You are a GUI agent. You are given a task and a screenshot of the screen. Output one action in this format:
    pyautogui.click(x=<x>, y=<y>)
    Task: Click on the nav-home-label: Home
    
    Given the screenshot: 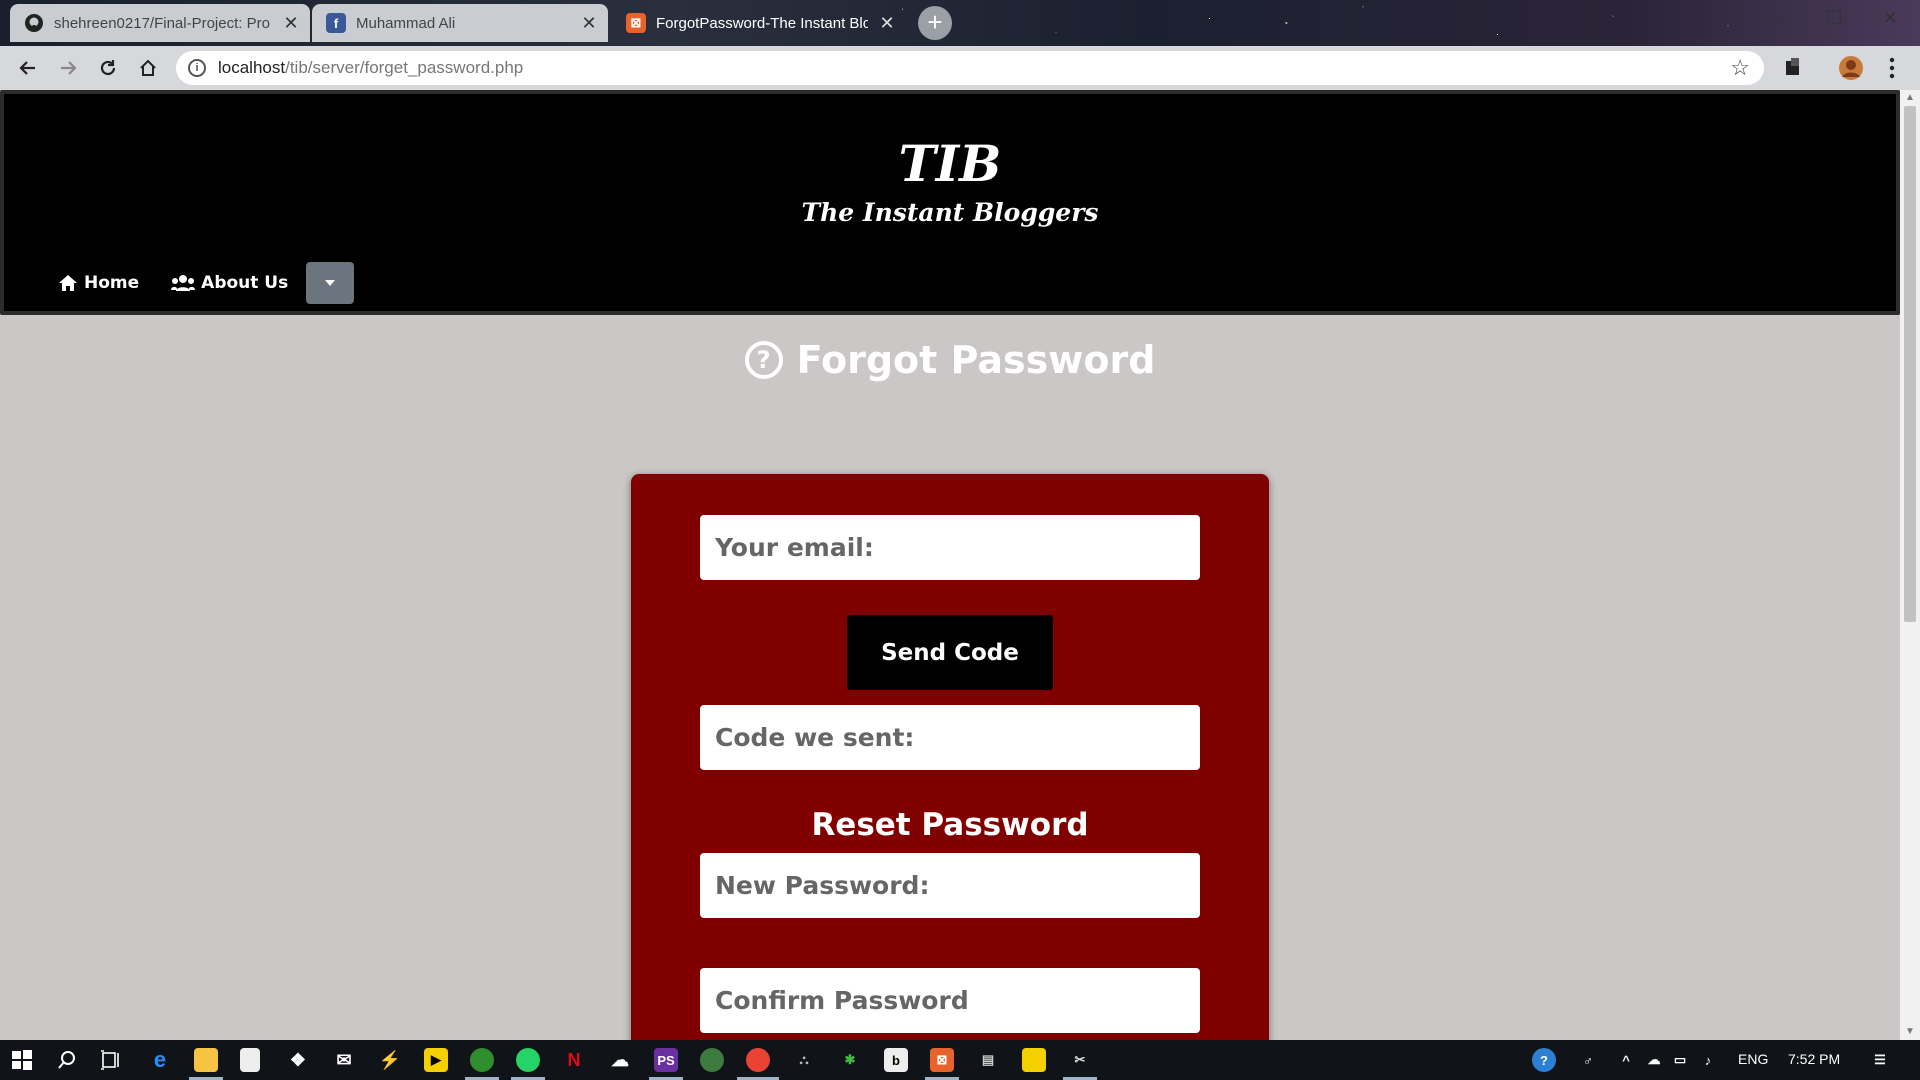 What is the action you would take?
    pyautogui.click(x=112, y=283)
    